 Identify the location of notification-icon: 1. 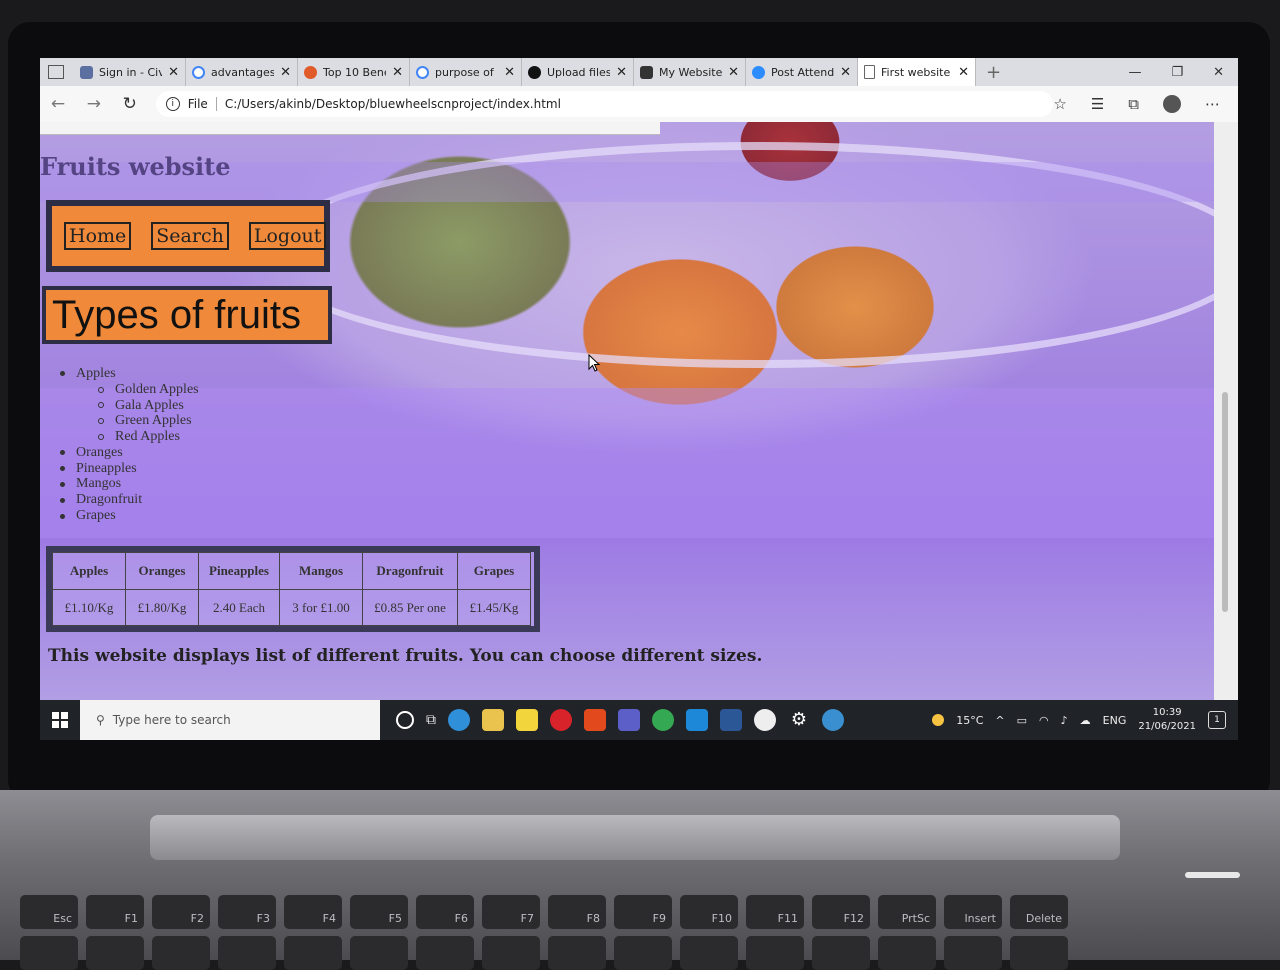
(1217, 720).